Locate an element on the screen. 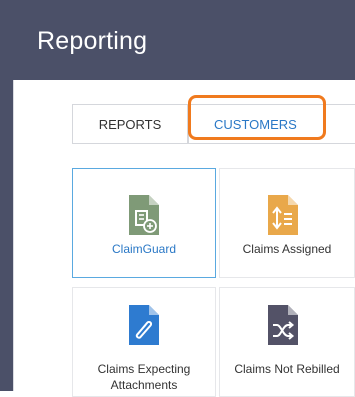 The image size is (355, 397). tile-claimguard-label: ClaimGuard is located at coordinates (144, 249).